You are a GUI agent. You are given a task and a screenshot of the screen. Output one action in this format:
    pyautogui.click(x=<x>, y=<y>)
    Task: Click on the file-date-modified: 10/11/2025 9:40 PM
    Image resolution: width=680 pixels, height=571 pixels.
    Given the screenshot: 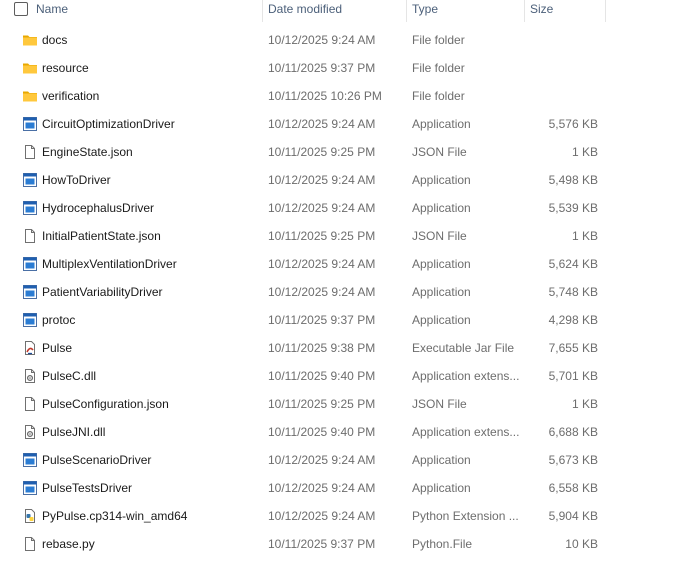 What is the action you would take?
    pyautogui.click(x=322, y=432)
    